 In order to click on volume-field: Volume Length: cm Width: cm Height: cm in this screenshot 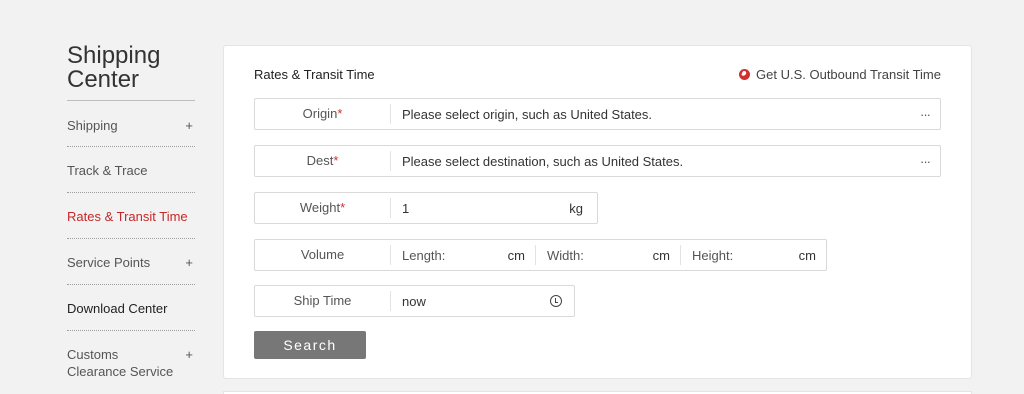, I will do `click(540, 255)`.